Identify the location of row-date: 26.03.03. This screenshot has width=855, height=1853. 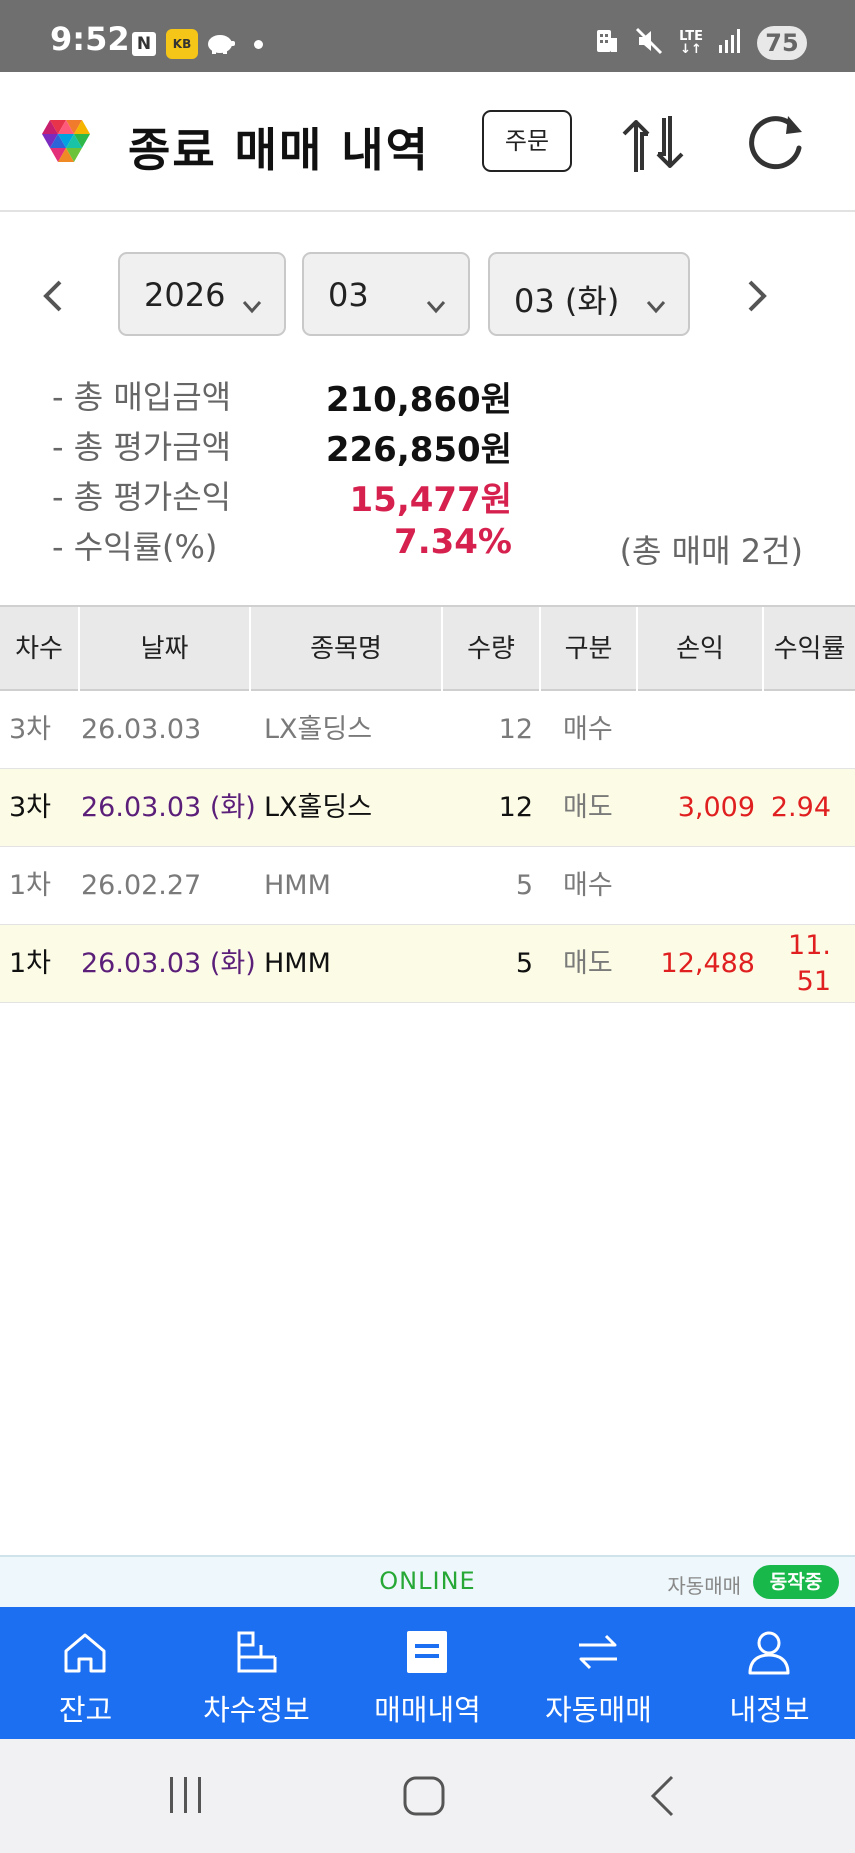
(141, 729).